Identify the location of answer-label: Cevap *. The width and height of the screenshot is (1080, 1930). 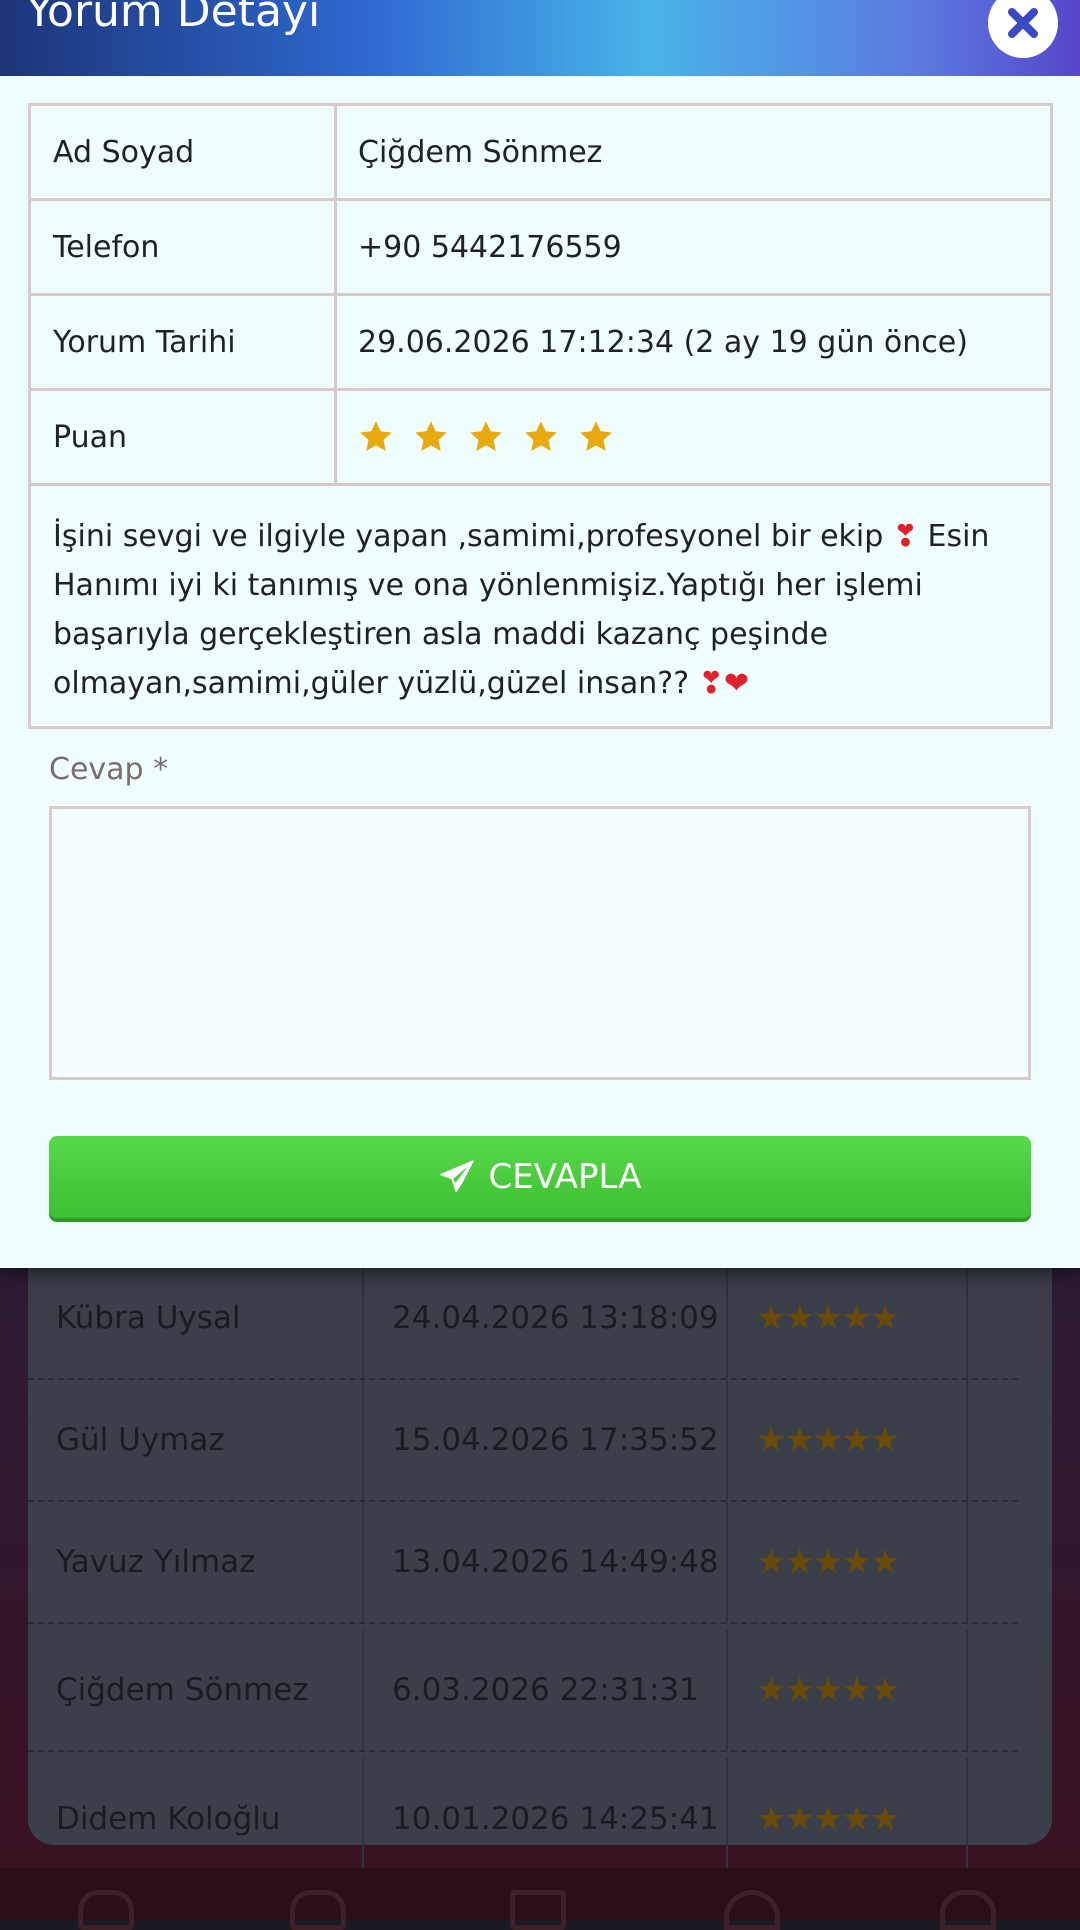
(108, 769).